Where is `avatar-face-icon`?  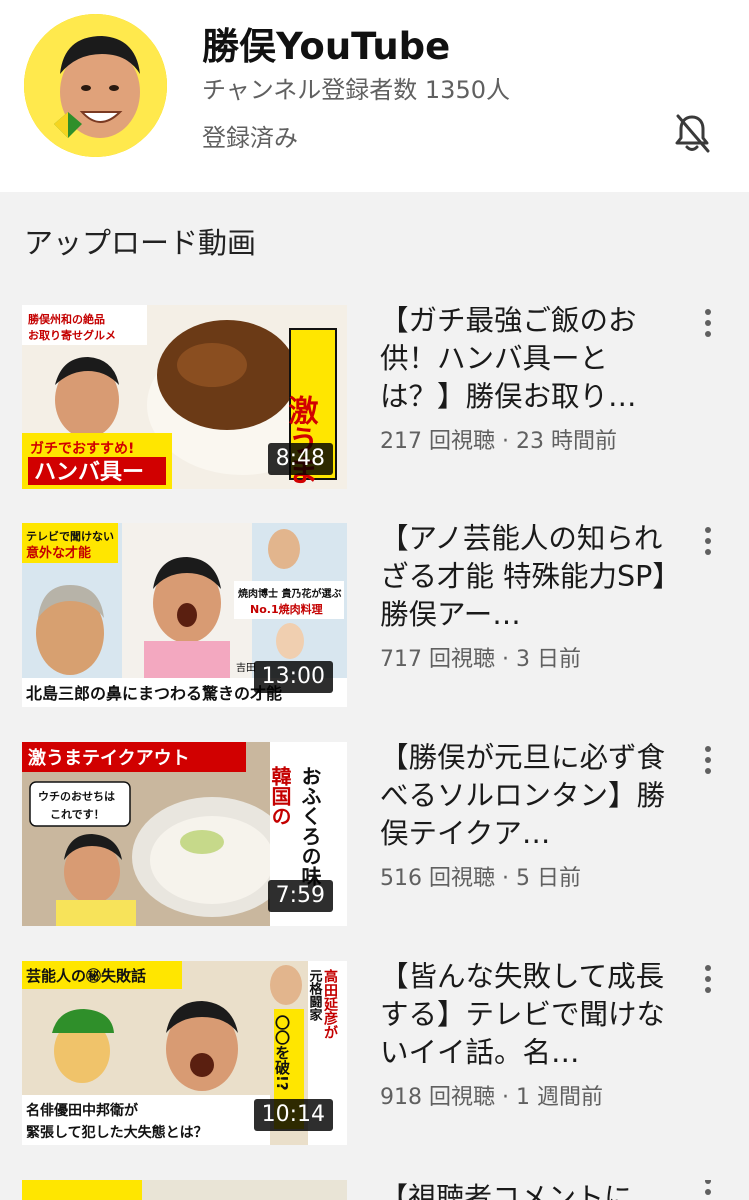 avatar-face-icon is located at coordinates (95, 85).